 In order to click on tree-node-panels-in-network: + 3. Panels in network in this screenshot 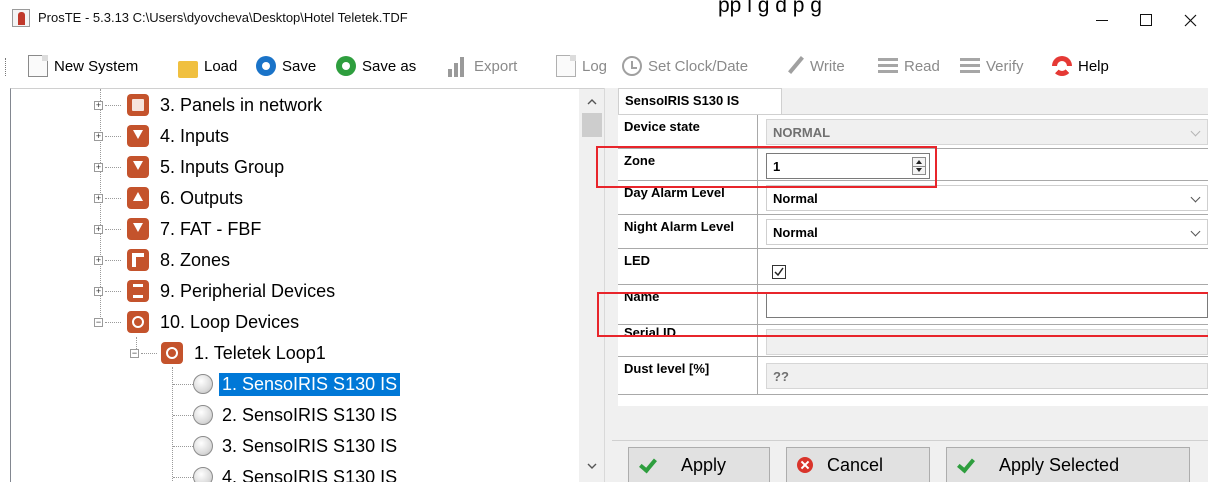, I will do `click(209, 105)`.